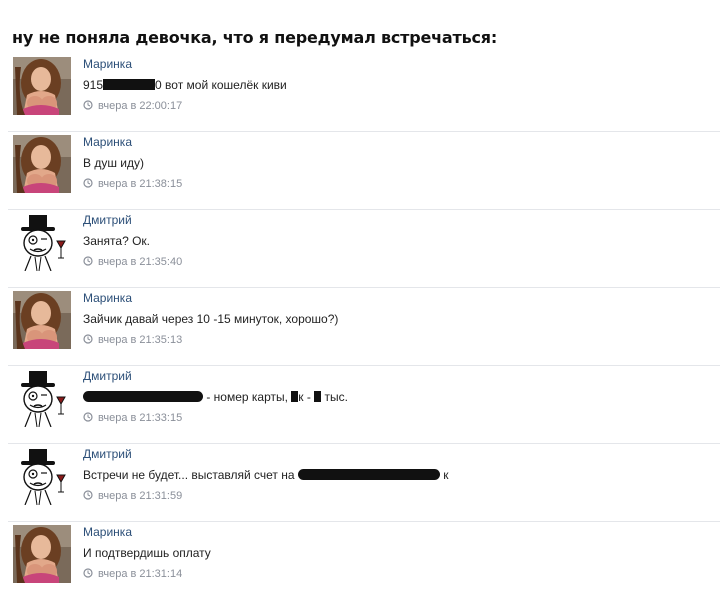 Image resolution: width=722 pixels, height=600 pixels. Describe the element at coordinates (140, 106) in the screenshot. I see `timestamp-text: вчера в 22:00:17` at that location.